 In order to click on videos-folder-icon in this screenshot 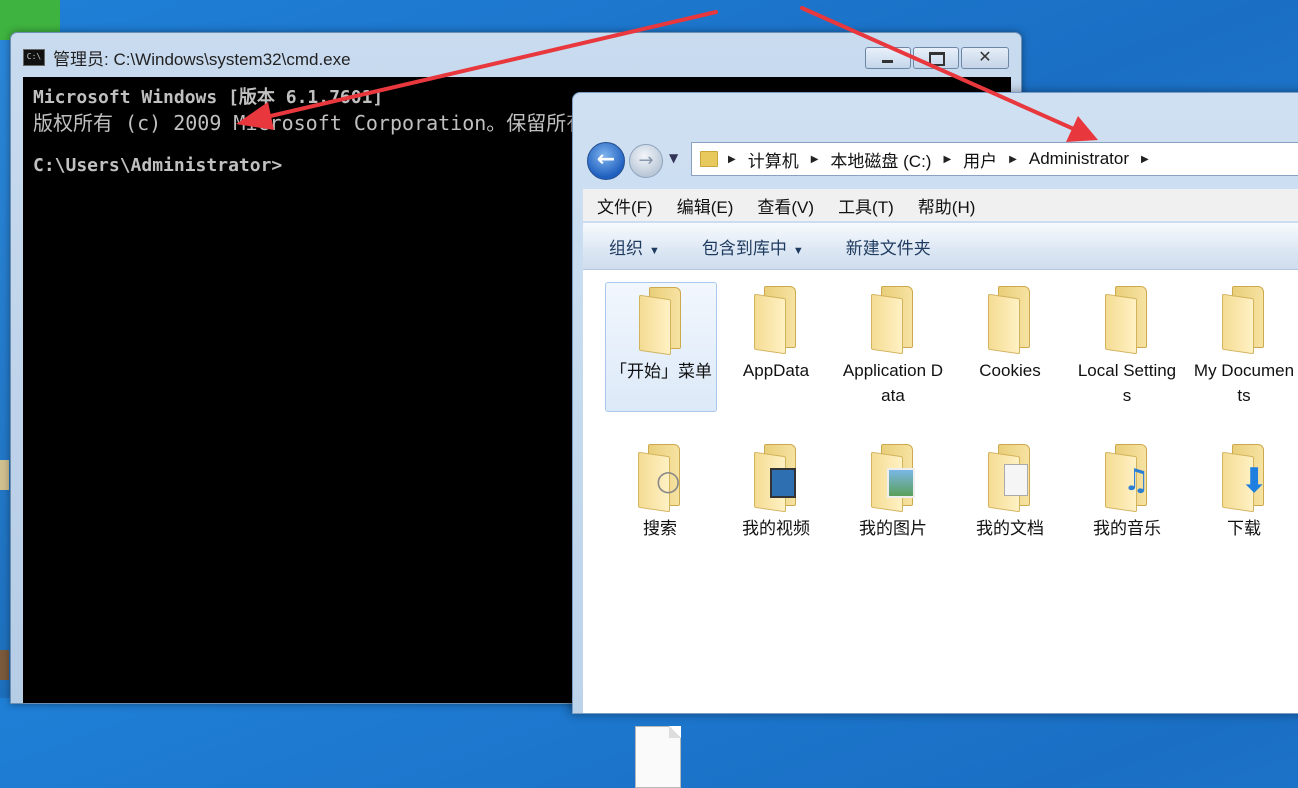, I will do `click(776, 478)`.